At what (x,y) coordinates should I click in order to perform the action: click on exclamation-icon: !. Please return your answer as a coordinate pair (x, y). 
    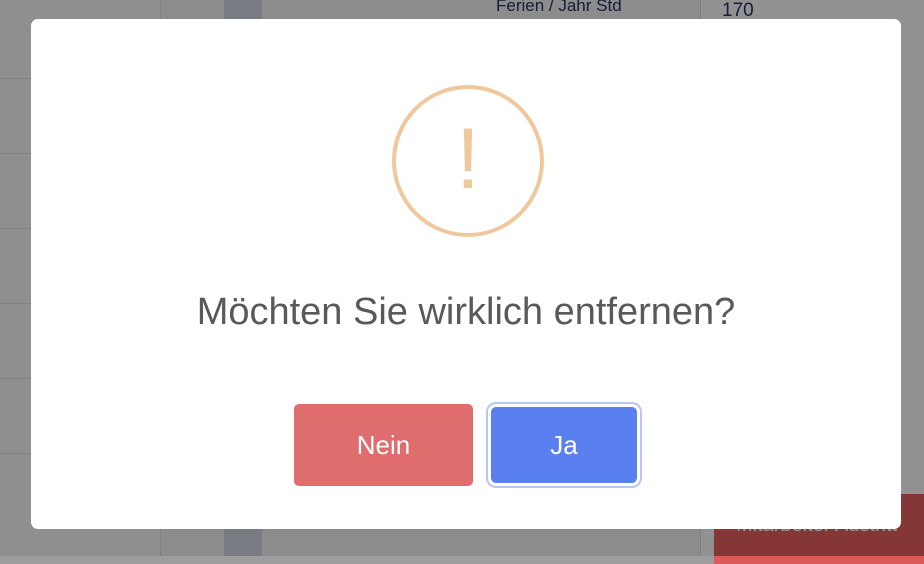
    Looking at the image, I should click on (468, 159).